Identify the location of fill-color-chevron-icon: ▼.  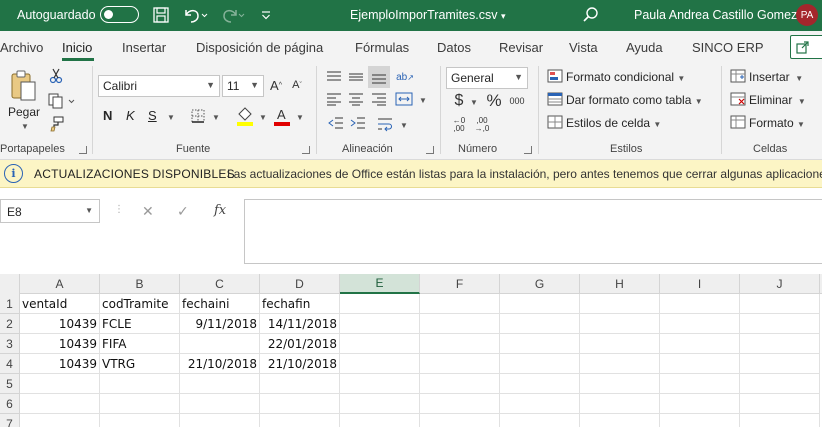
(263, 117).